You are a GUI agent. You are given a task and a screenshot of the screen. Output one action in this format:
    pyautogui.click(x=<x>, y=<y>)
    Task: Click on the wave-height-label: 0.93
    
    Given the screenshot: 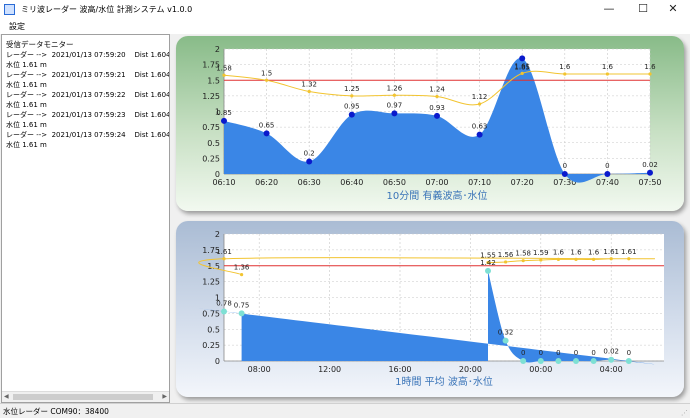 What is the action you would take?
    pyautogui.click(x=437, y=108)
    